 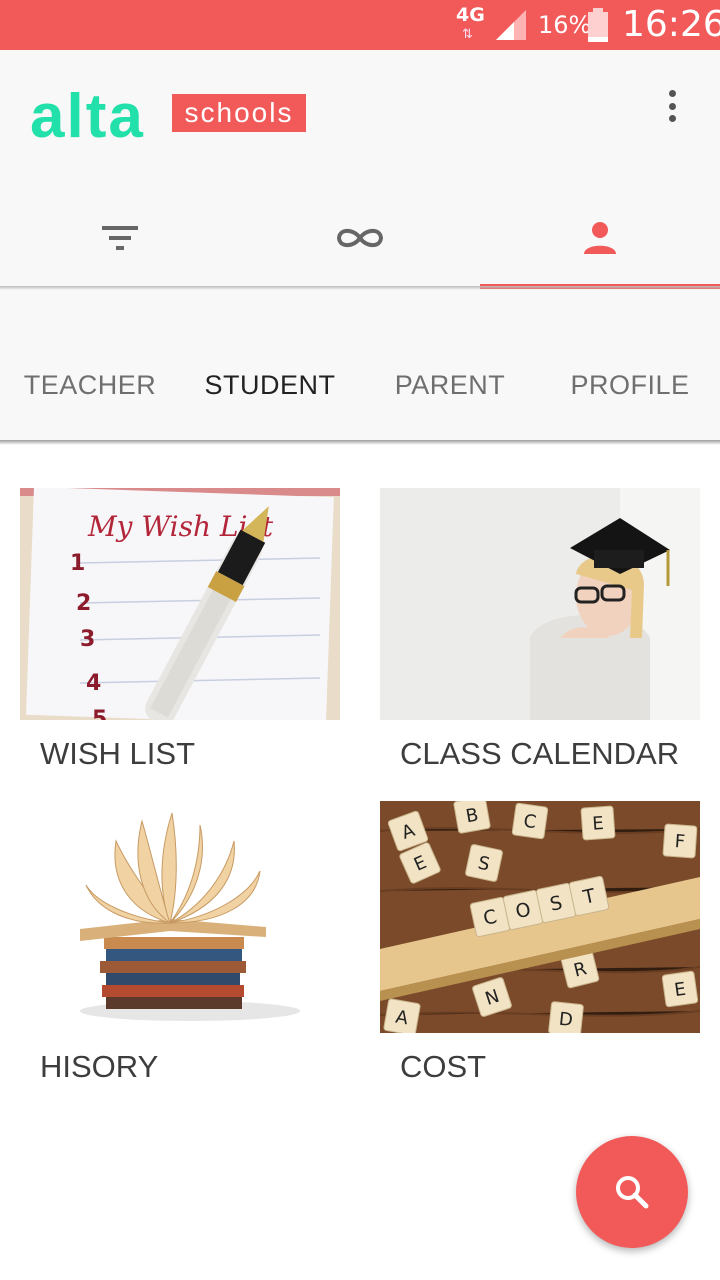 I want to click on logo-wordmark: alta, so click(x=87, y=116).